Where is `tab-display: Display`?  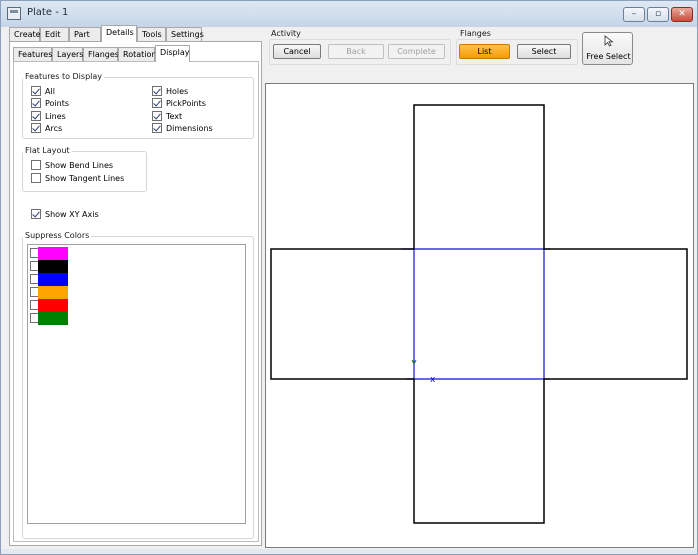 tab-display: Display is located at coordinates (172, 53).